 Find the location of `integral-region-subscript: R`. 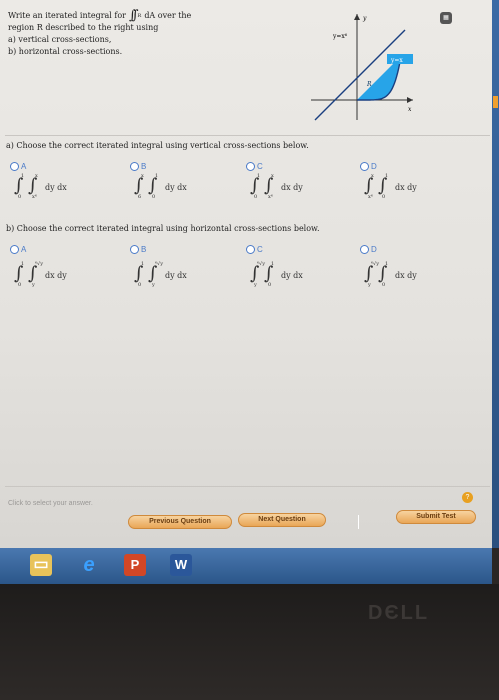

integral-region-subscript: R is located at coordinates (139, 16).